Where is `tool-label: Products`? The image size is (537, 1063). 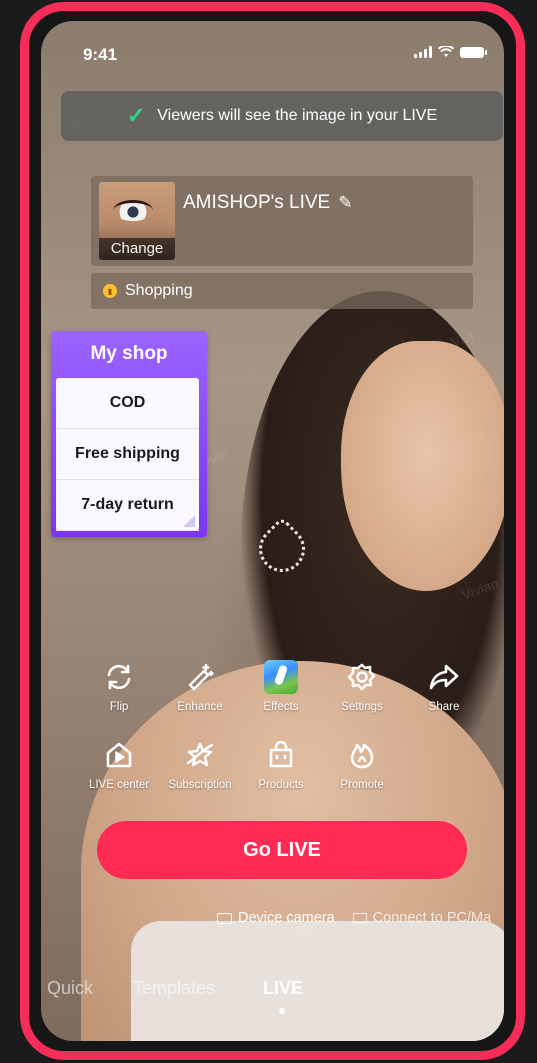 tool-label: Products is located at coordinates (281, 785).